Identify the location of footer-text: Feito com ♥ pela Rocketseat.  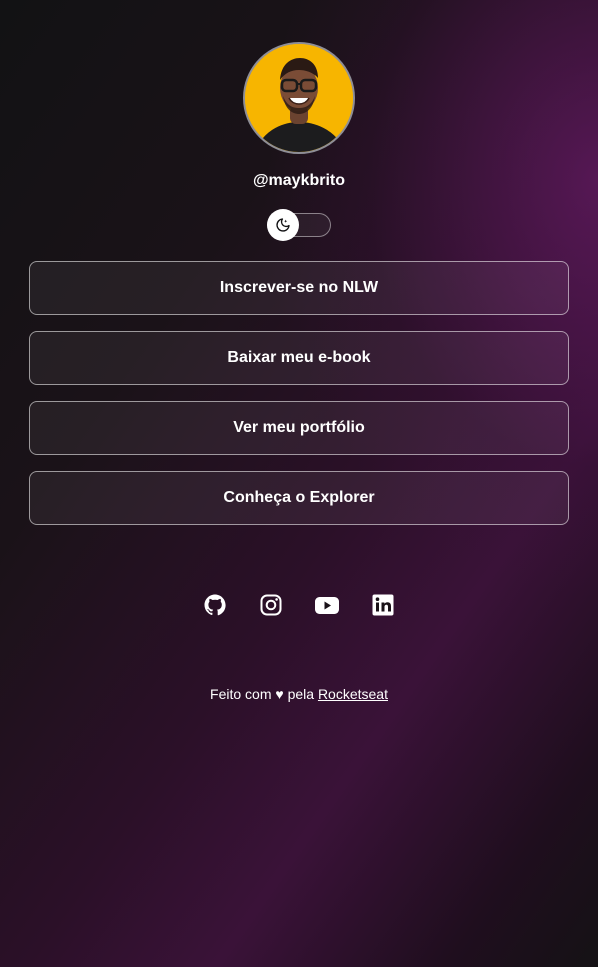
(299, 694).